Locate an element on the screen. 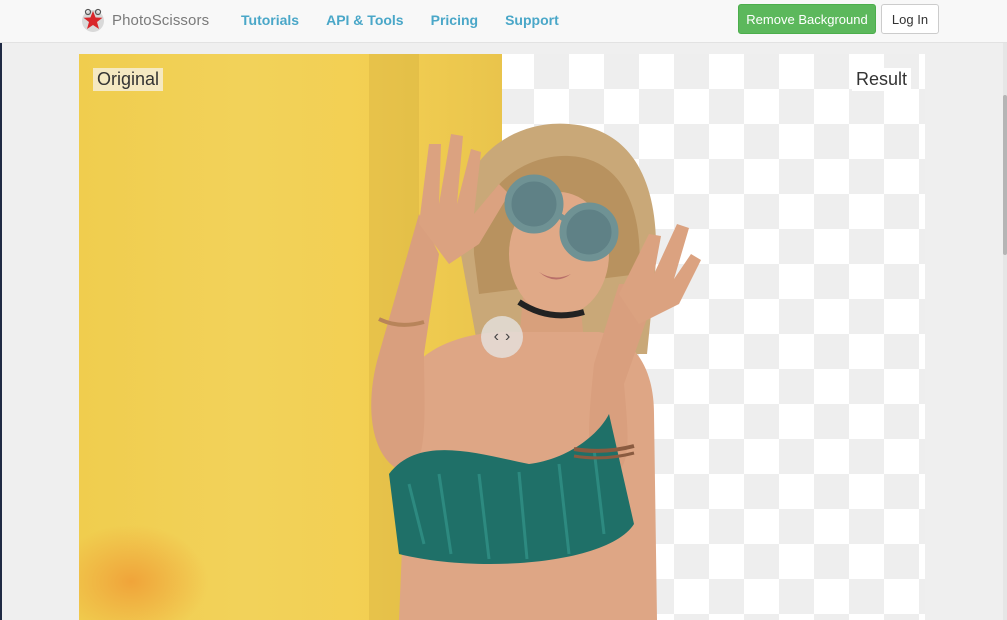 The height and width of the screenshot is (620, 1007). result-label: Result is located at coordinates (881, 79).